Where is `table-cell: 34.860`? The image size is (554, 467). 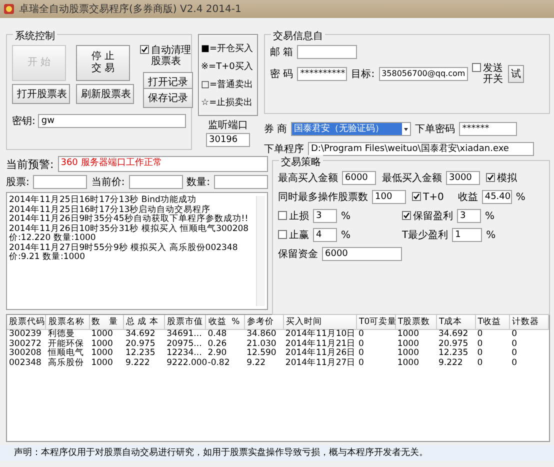
table-cell: 34.860 is located at coordinates (264, 335).